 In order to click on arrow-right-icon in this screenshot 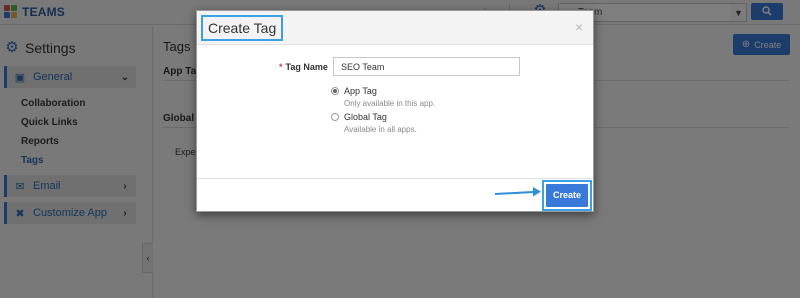, I will do `click(518, 192)`.